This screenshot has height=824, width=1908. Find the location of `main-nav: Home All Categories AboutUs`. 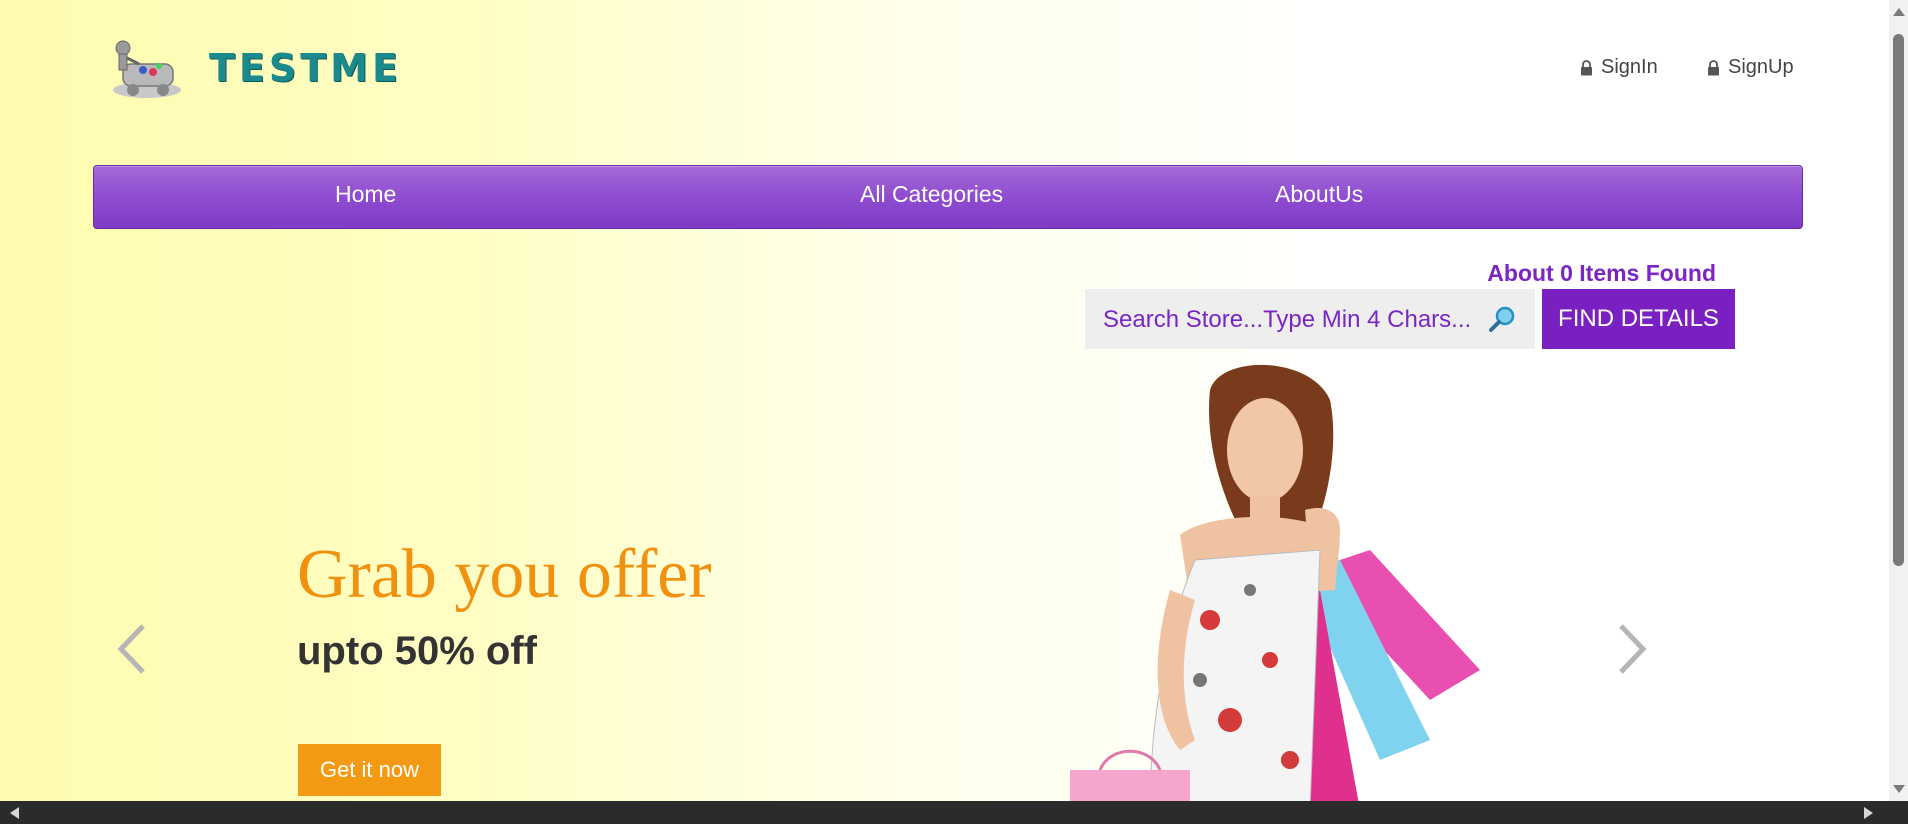

main-nav: Home All Categories AboutUs is located at coordinates (948, 197).